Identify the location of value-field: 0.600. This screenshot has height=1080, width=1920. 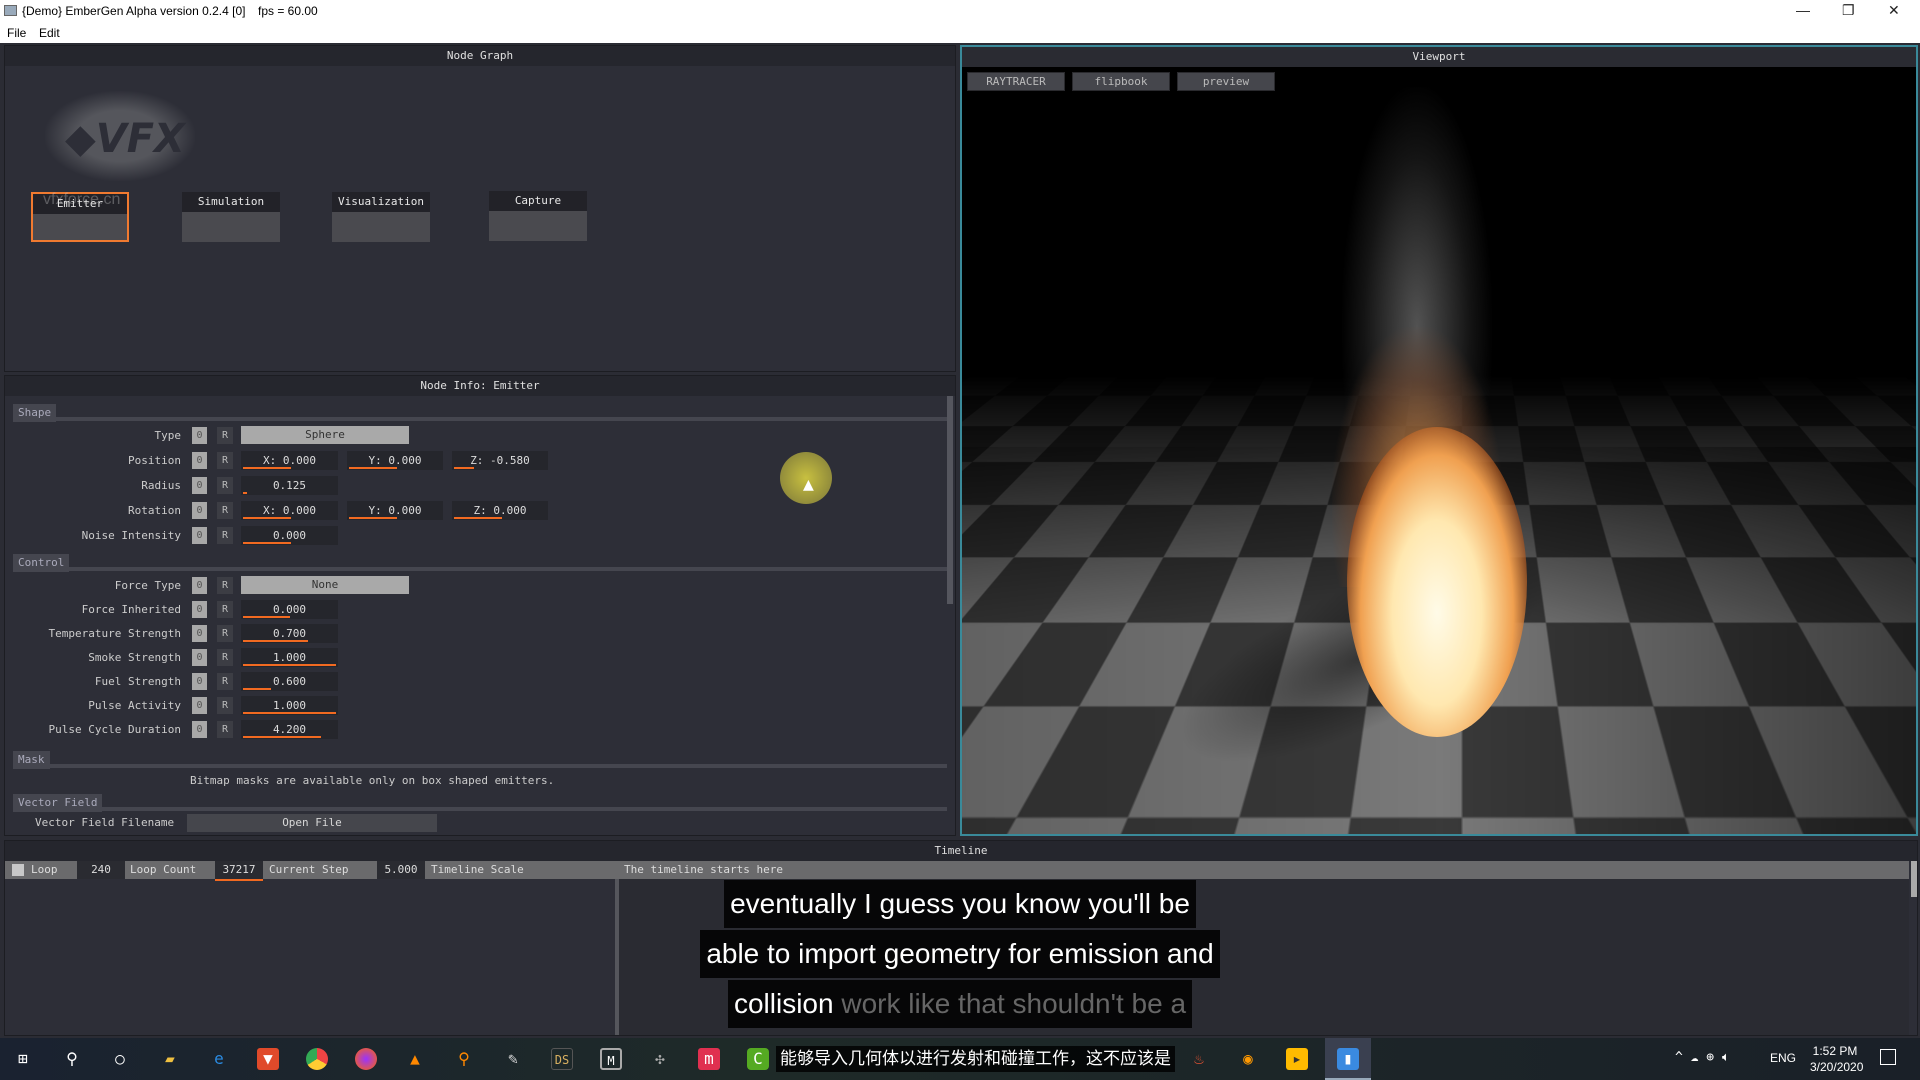
(289, 681).